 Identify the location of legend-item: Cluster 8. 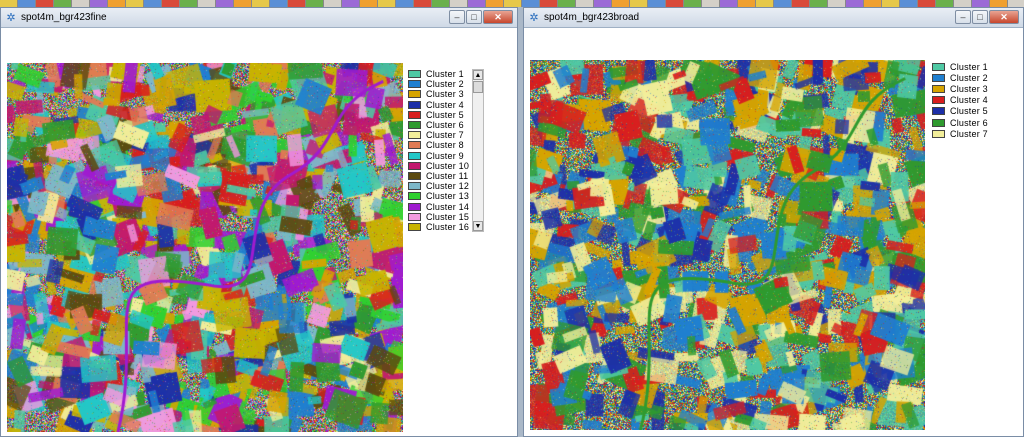
(438, 145).